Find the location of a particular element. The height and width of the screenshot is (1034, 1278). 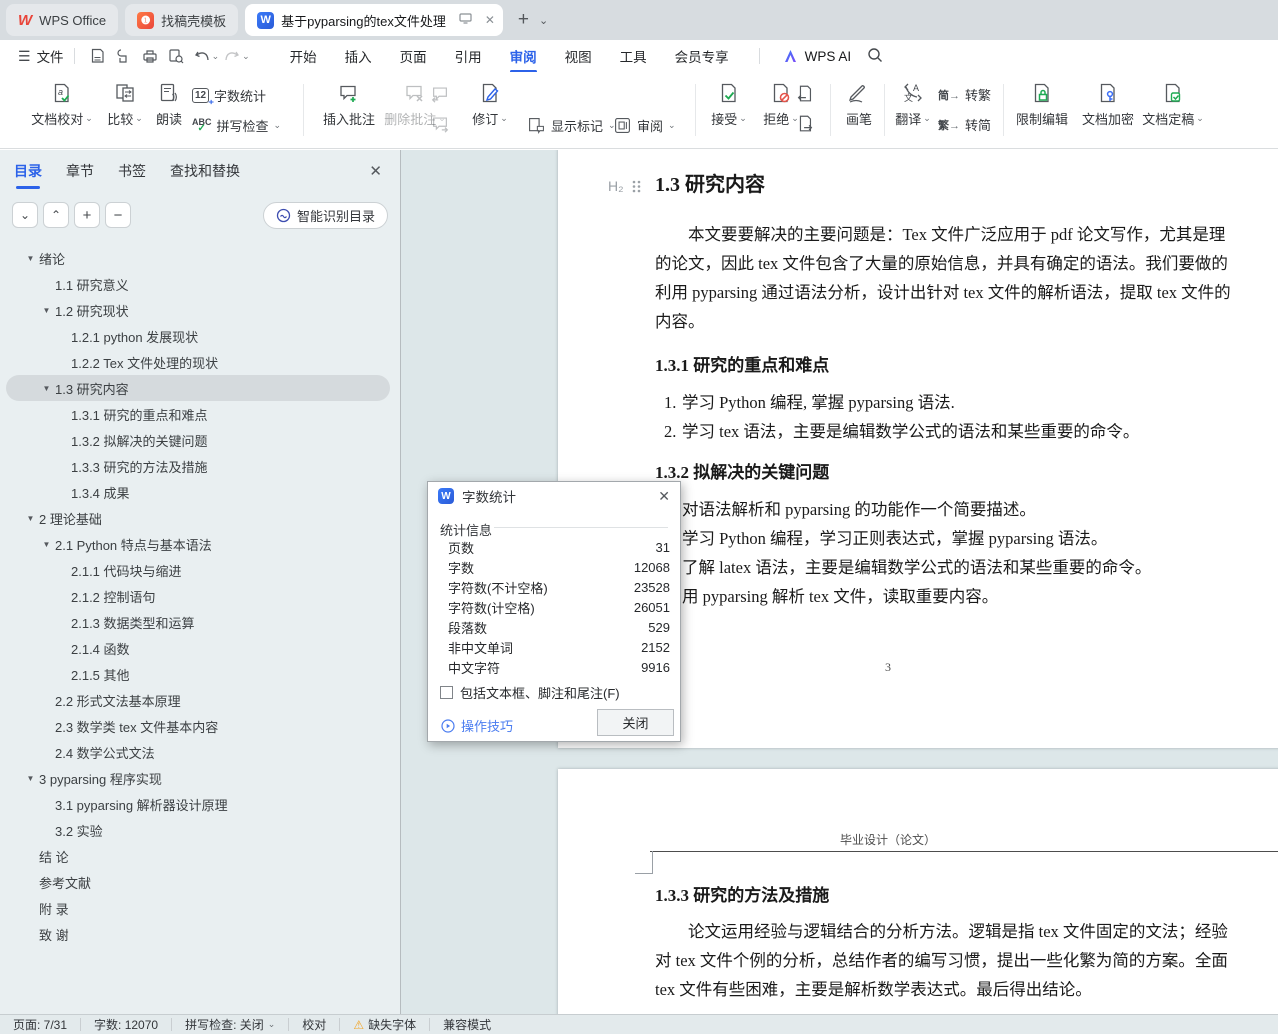

redo-button is located at coordinates (232, 56).